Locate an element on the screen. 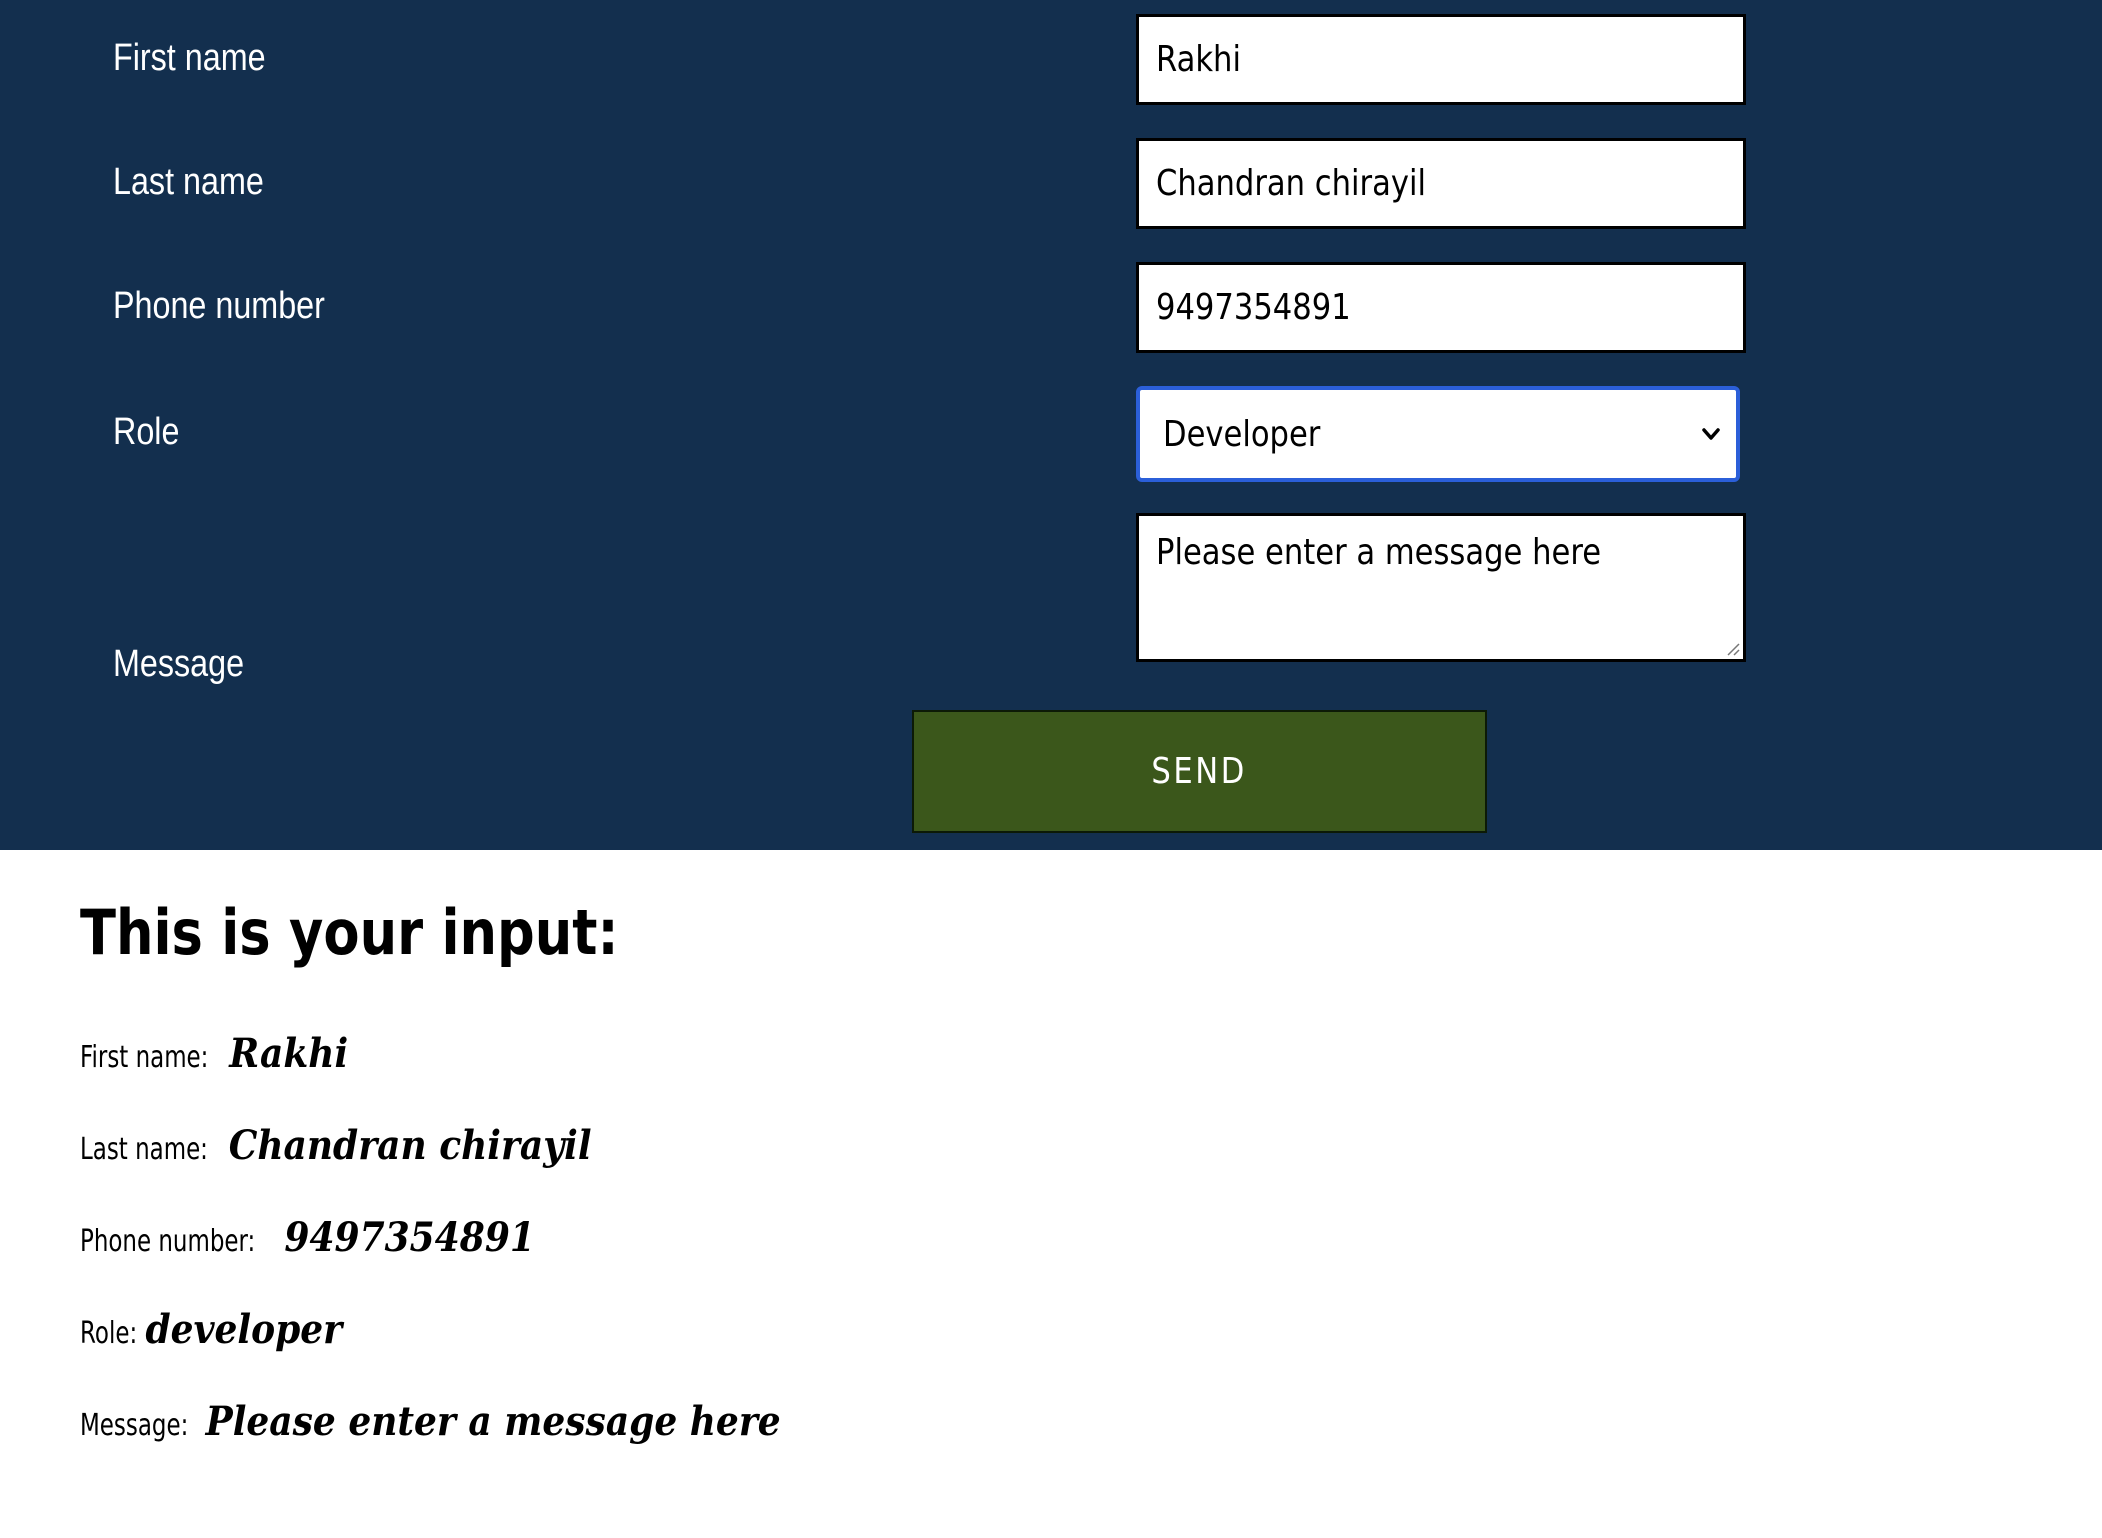 This screenshot has width=2102, height=1538. message-textarea-text: Please enter a message here is located at coordinates (1379, 552).